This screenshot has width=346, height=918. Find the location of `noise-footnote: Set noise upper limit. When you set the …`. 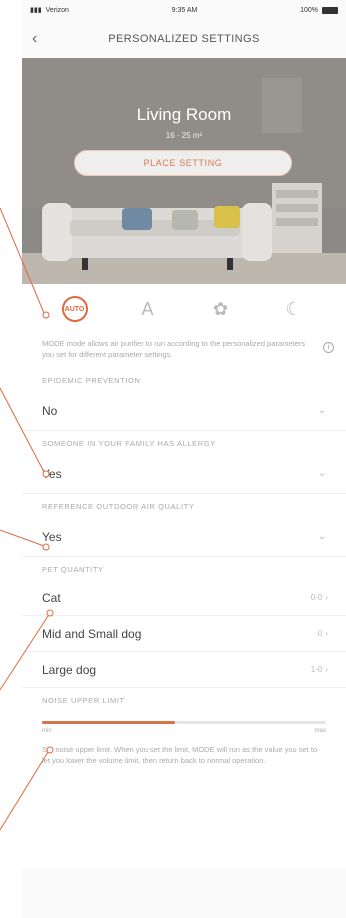

noise-footnote: Set noise upper limit. When you set the … is located at coordinates (184, 803).